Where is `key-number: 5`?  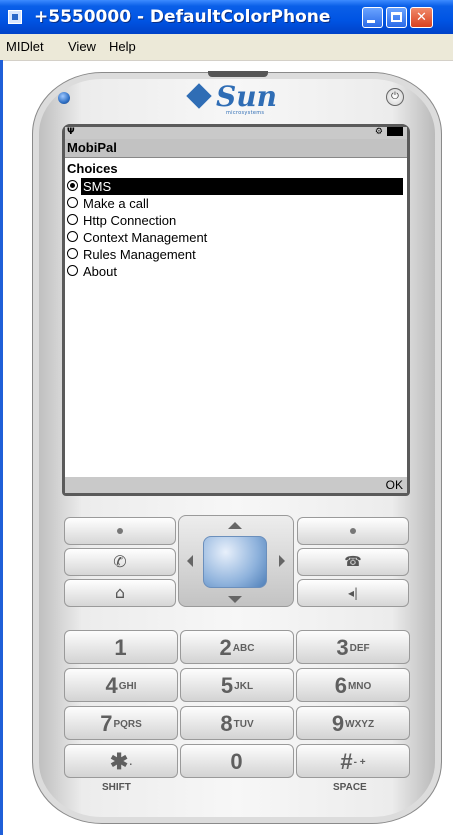 key-number: 5 is located at coordinates (227, 685).